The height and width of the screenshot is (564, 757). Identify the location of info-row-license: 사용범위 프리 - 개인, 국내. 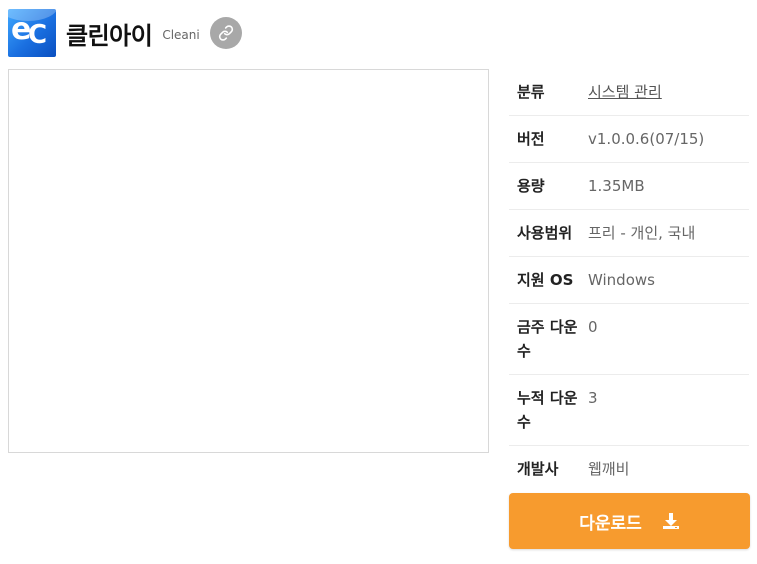
(629, 233).